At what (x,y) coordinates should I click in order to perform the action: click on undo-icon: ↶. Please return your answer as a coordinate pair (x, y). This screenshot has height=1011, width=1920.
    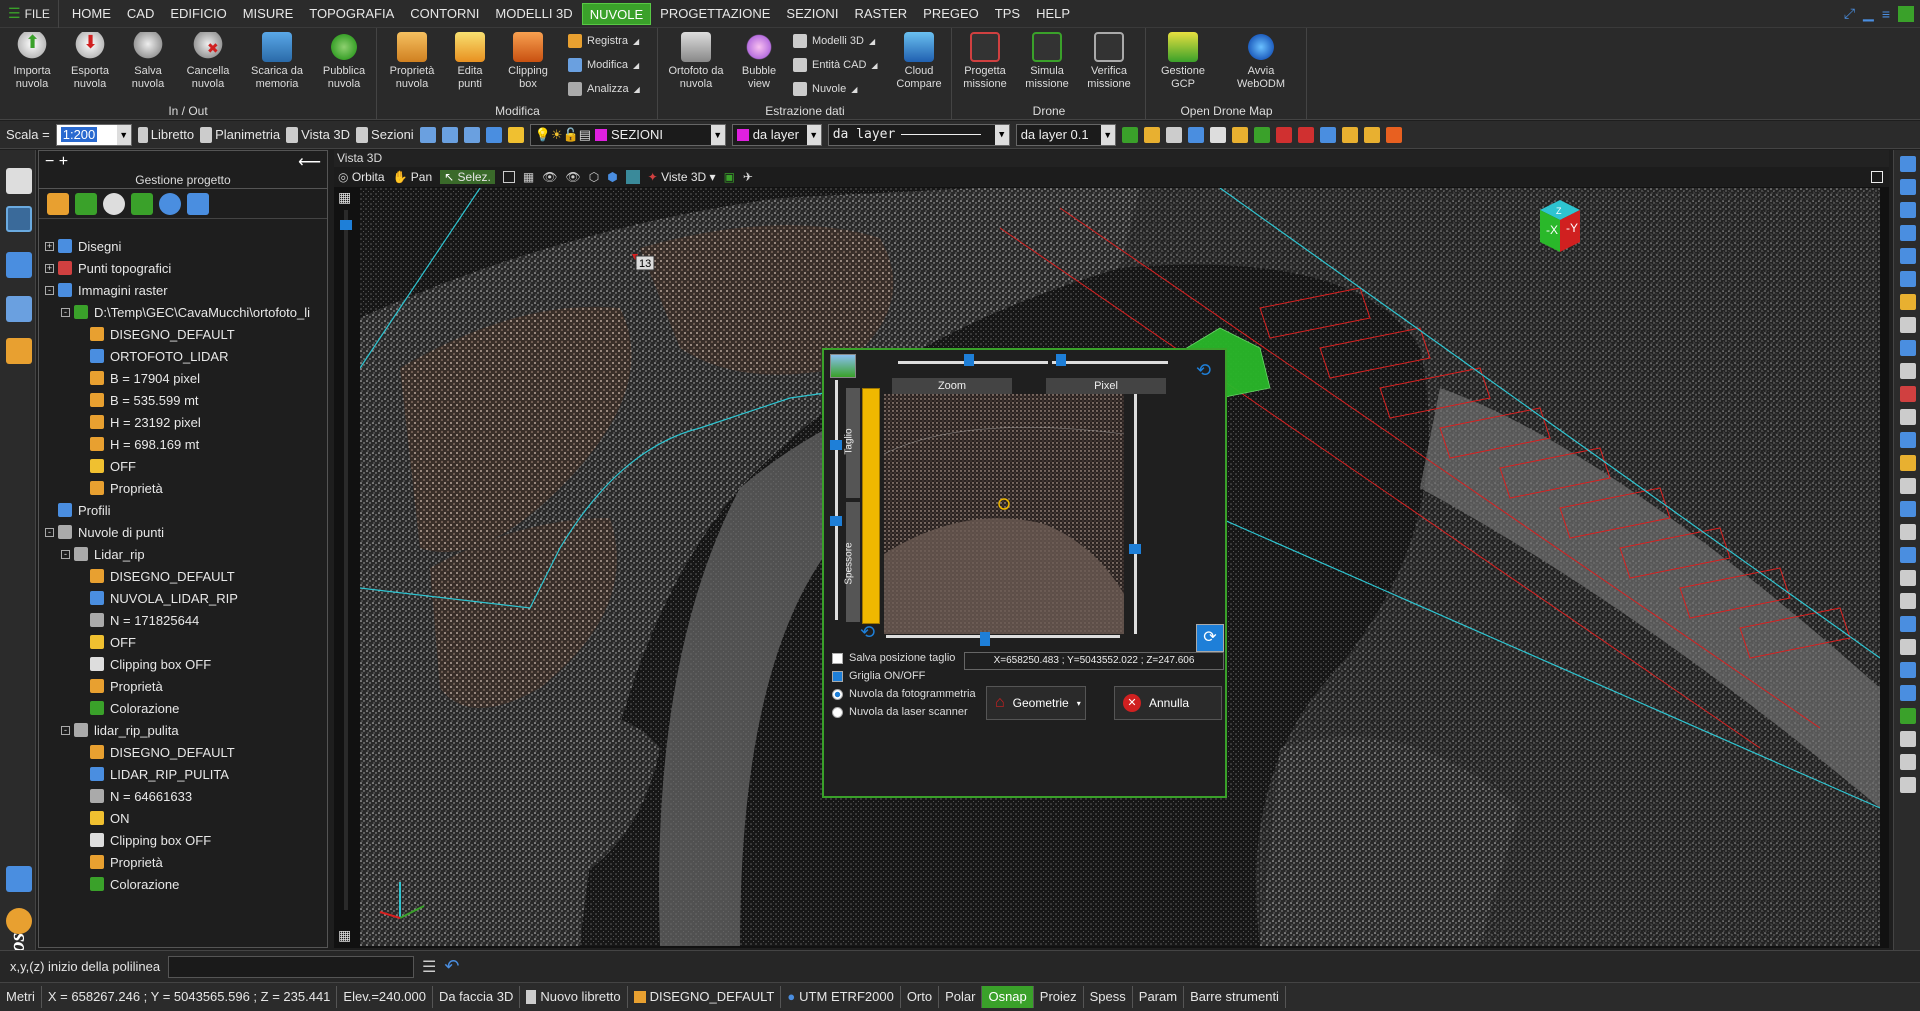
    Looking at the image, I should click on (451, 966).